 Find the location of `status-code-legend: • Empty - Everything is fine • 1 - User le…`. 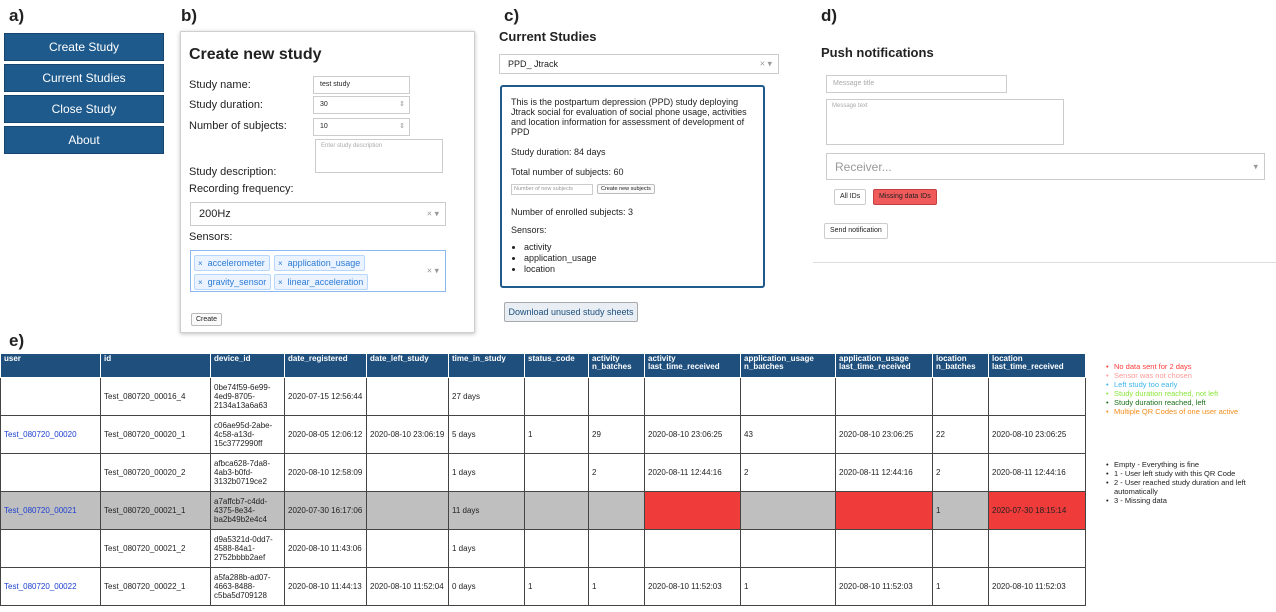

status-code-legend: • Empty - Everything is fine • 1 - User le… is located at coordinates (1181, 482).